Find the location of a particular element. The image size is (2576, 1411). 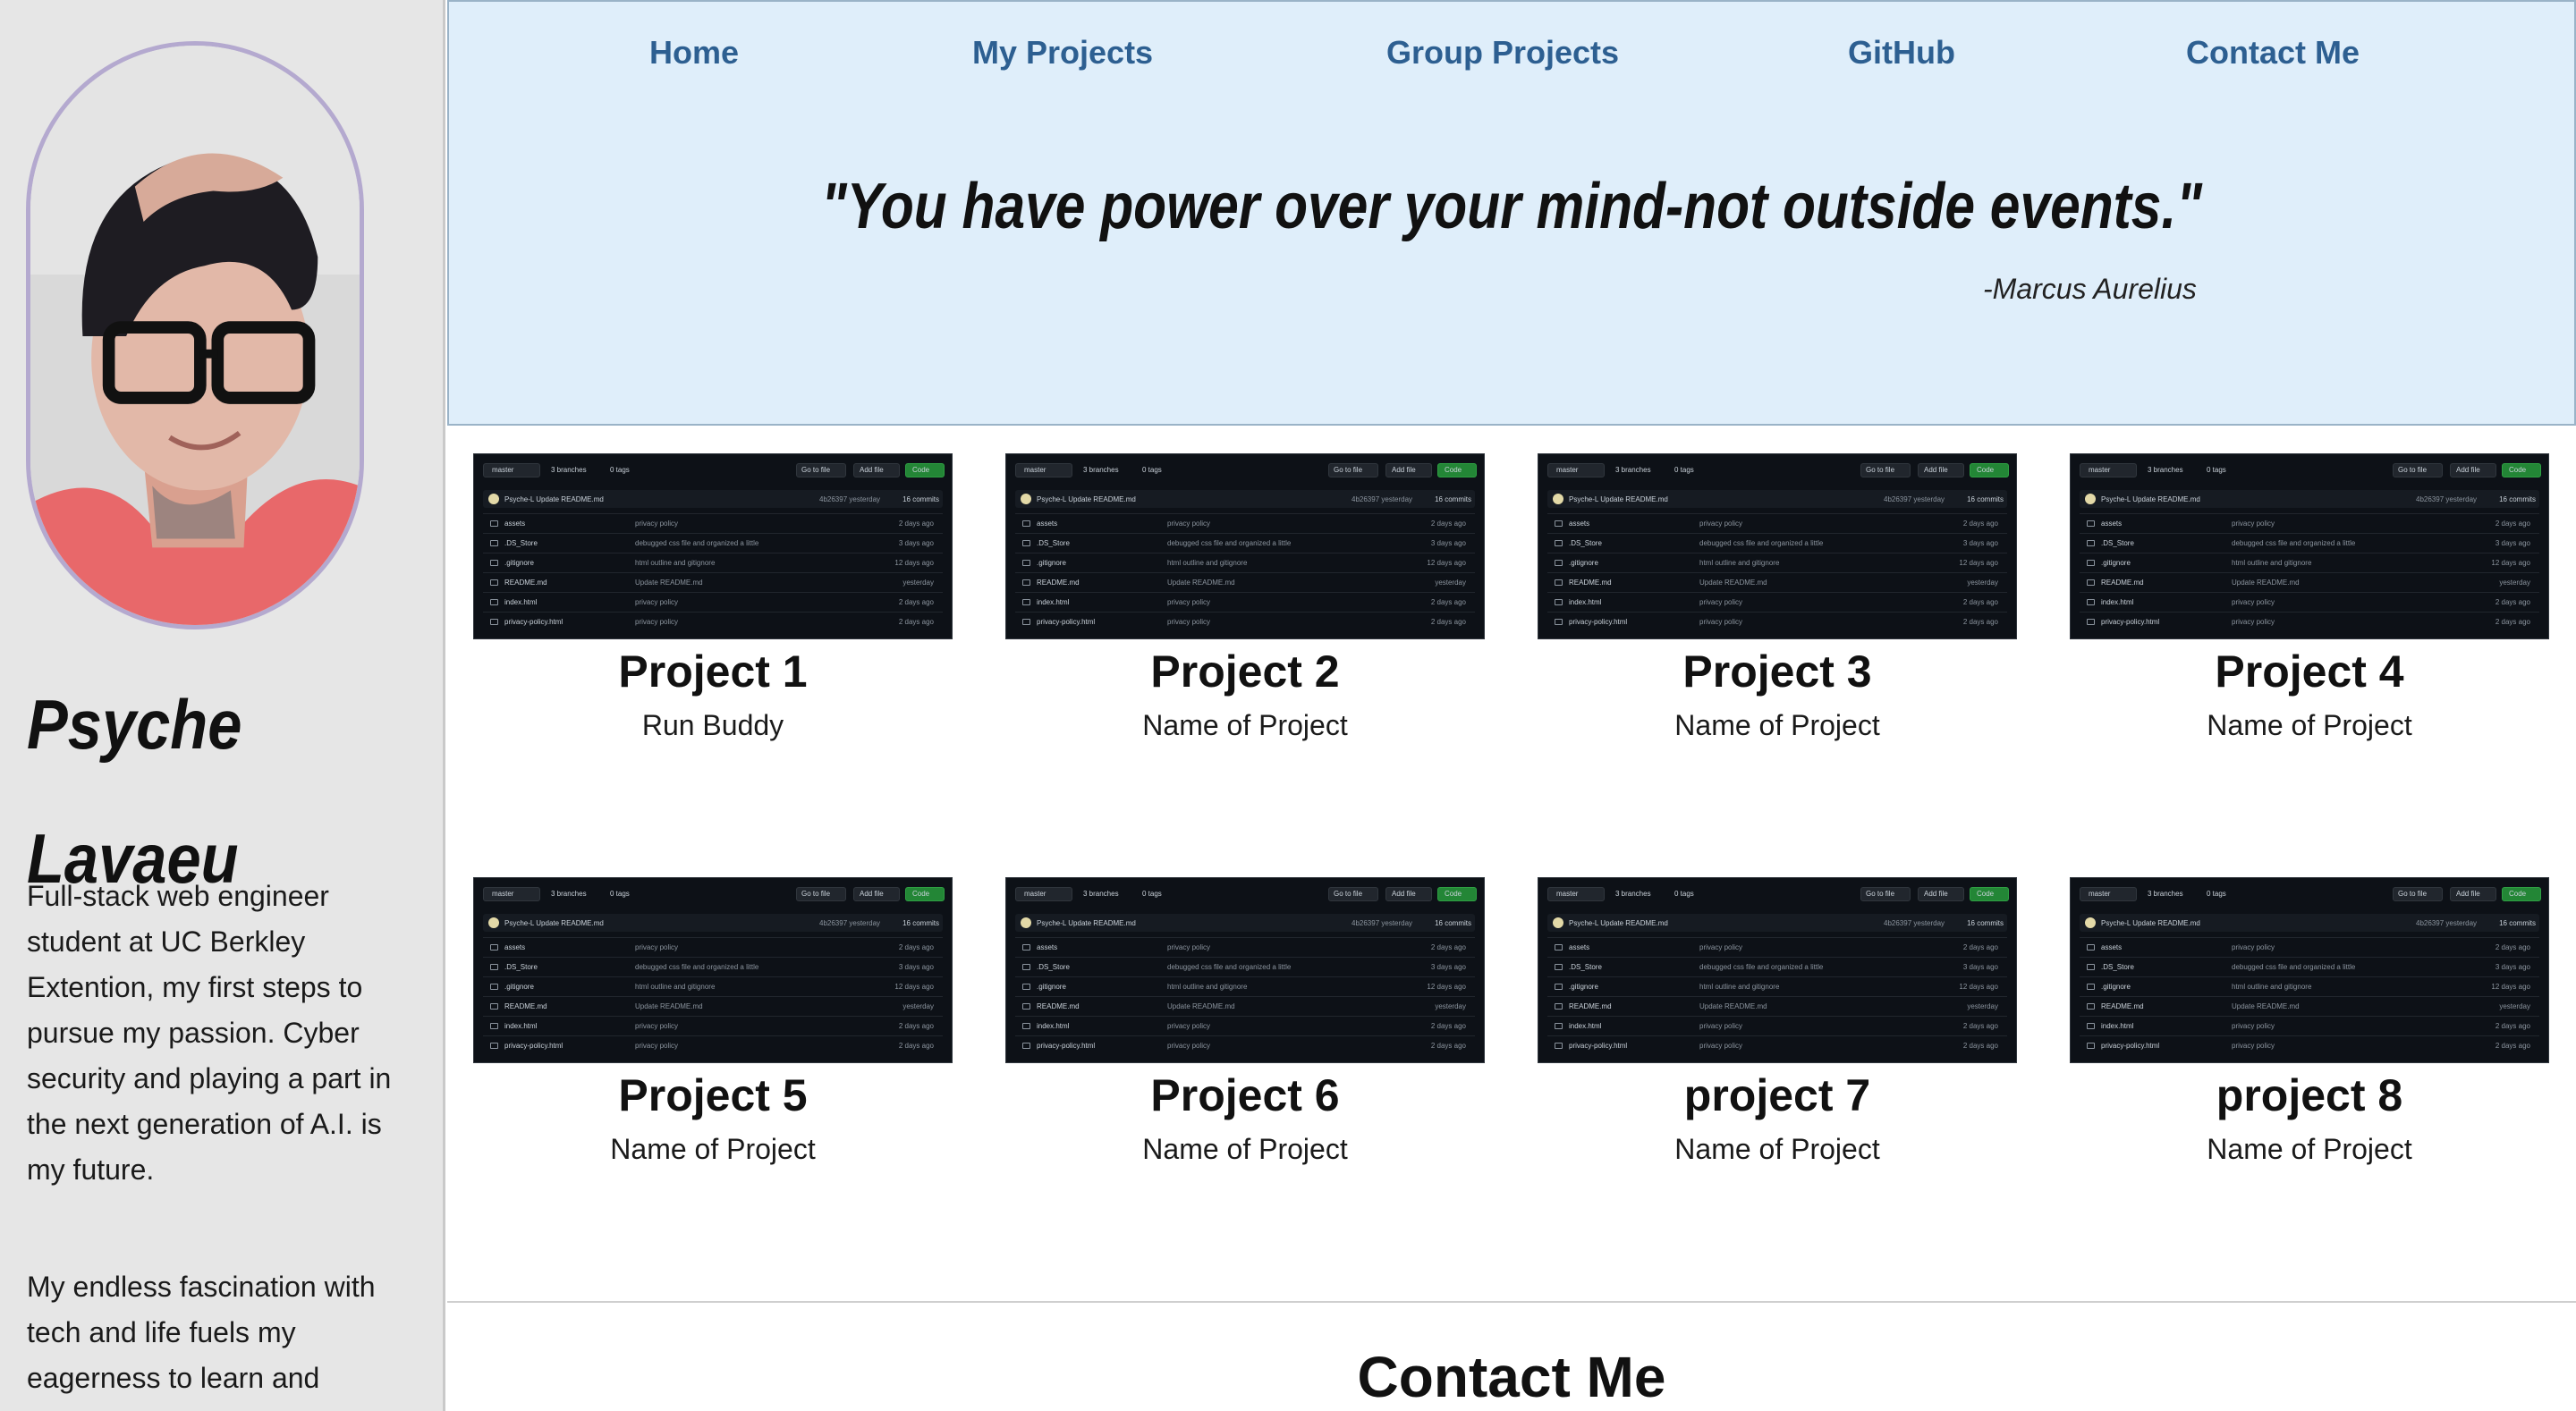

file-name: .gitignore is located at coordinates (2116, 987).